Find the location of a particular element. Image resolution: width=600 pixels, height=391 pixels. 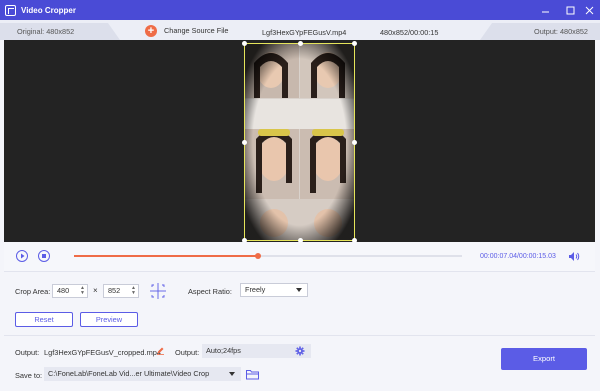

crop-selection-box is located at coordinates (299, 142).